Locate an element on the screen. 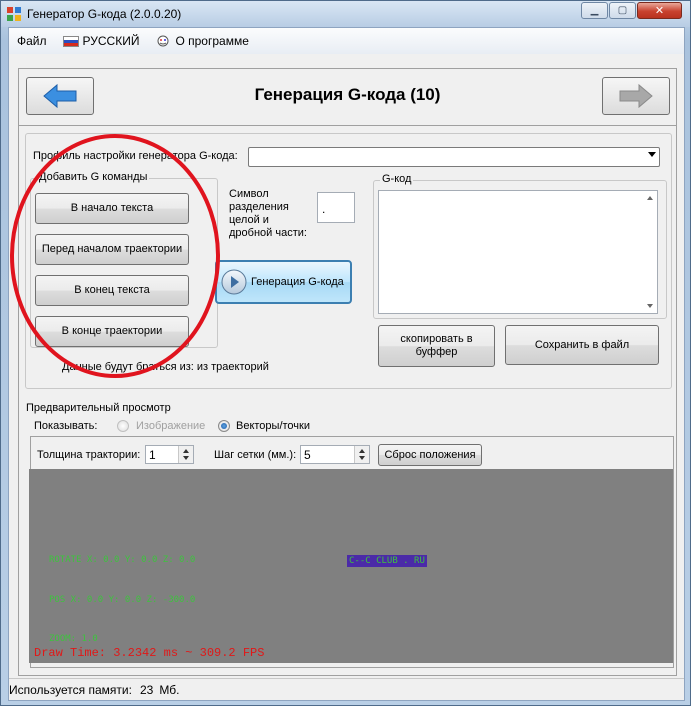 The height and width of the screenshot is (706, 691). close-button: ✕ is located at coordinates (659, 10).